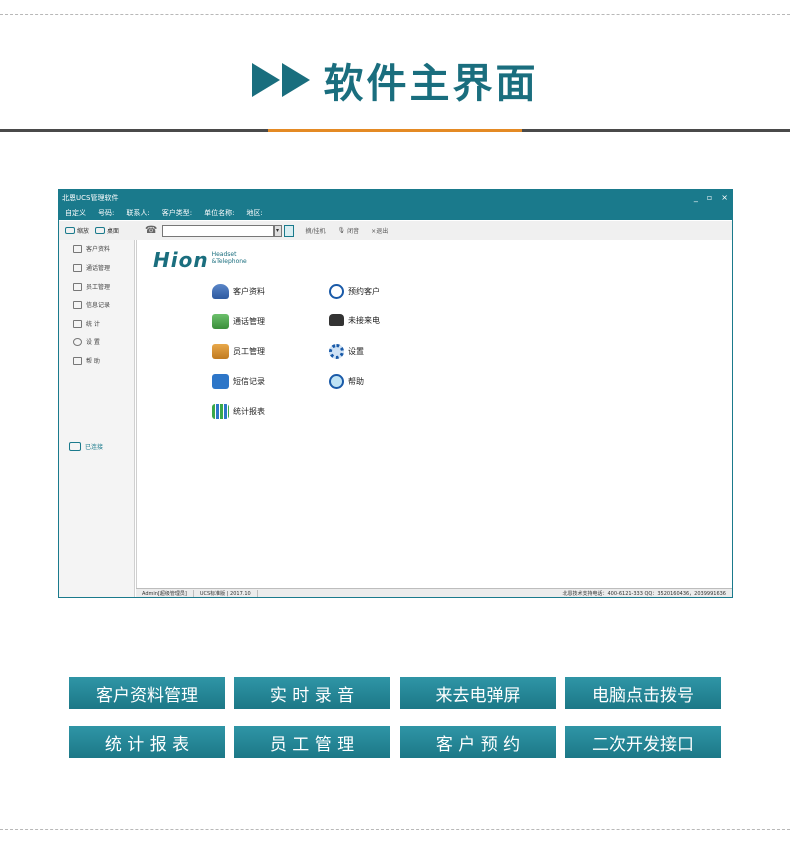 The width and height of the screenshot is (790, 862). Describe the element at coordinates (98, 305) in the screenshot. I see `sidebar-item-label: 信息记录` at that location.